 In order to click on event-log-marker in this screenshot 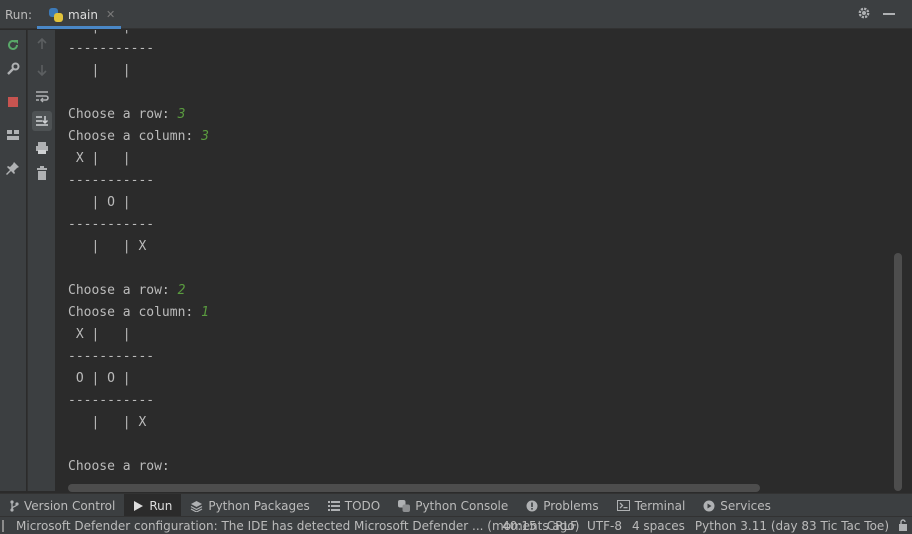, I will do `click(3, 526)`.